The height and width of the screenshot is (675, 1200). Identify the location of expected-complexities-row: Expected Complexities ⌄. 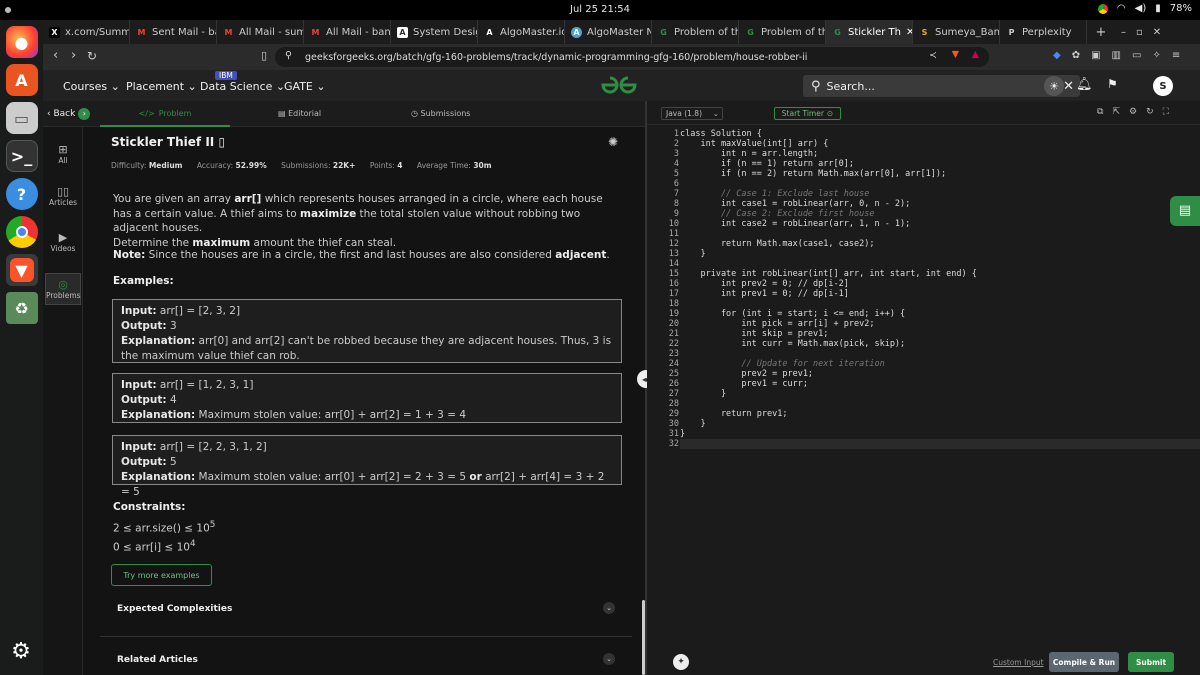
(366, 617).